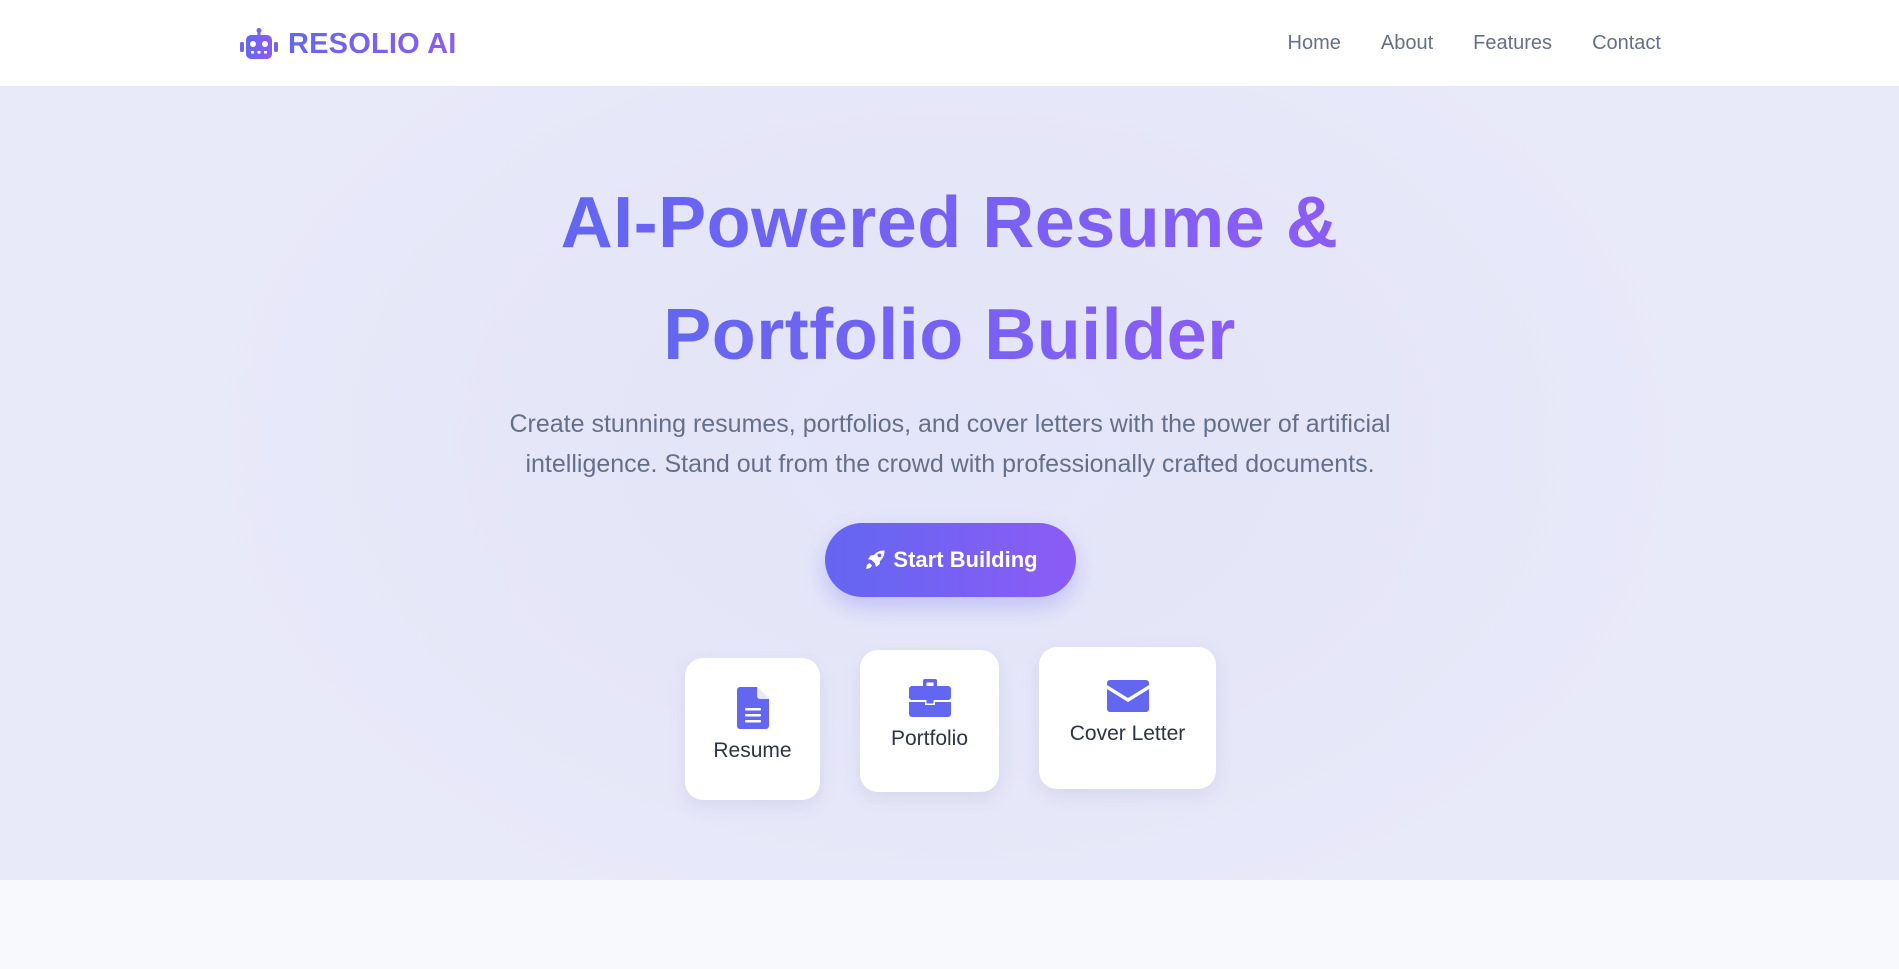 This screenshot has height=969, width=1899. What do you see at coordinates (1626, 43) in the screenshot?
I see `nav-link-contact: Contact` at bounding box center [1626, 43].